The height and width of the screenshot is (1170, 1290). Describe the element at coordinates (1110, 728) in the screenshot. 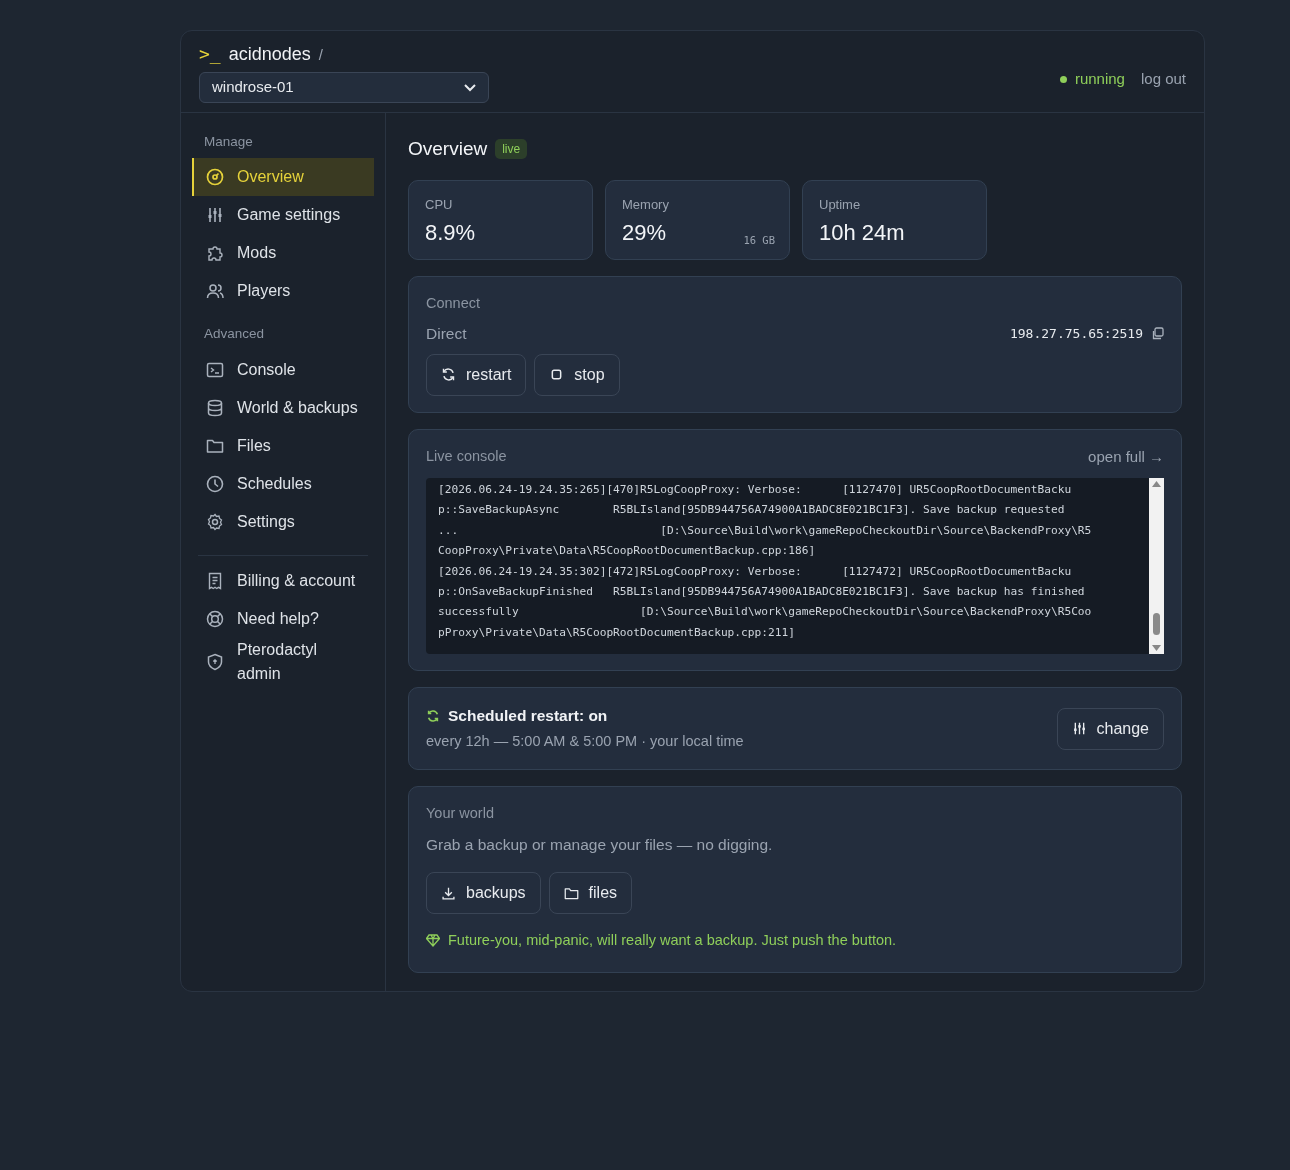

I see `change-button: change` at that location.